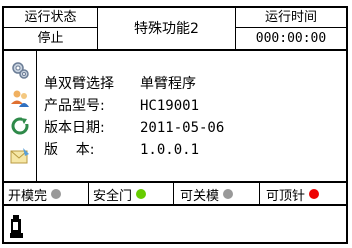 The height and width of the screenshot is (248, 352). What do you see at coordinates (182, 128) in the screenshot?
I see `info-value: 2011-05-06` at bounding box center [182, 128].